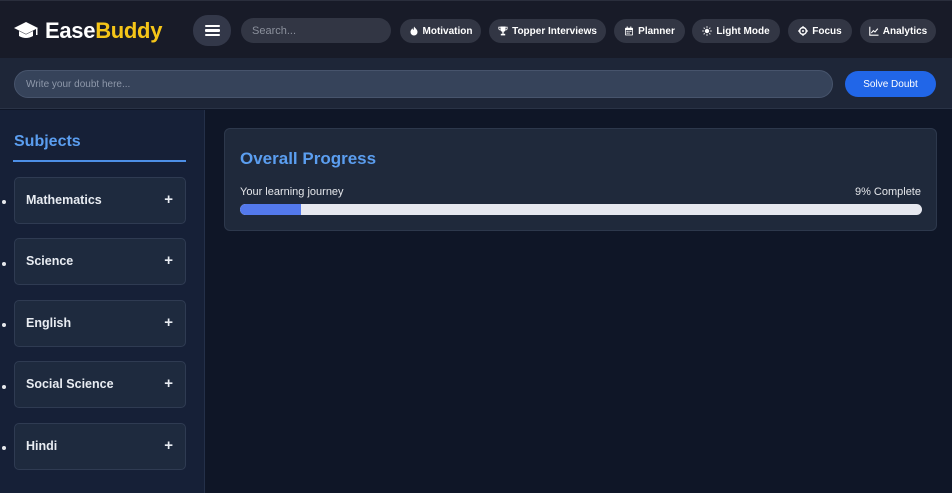 Image resolution: width=952 pixels, height=493 pixels. Describe the element at coordinates (554, 31) in the screenshot. I see `topper-interviews-label: Topper Interviews` at that location.